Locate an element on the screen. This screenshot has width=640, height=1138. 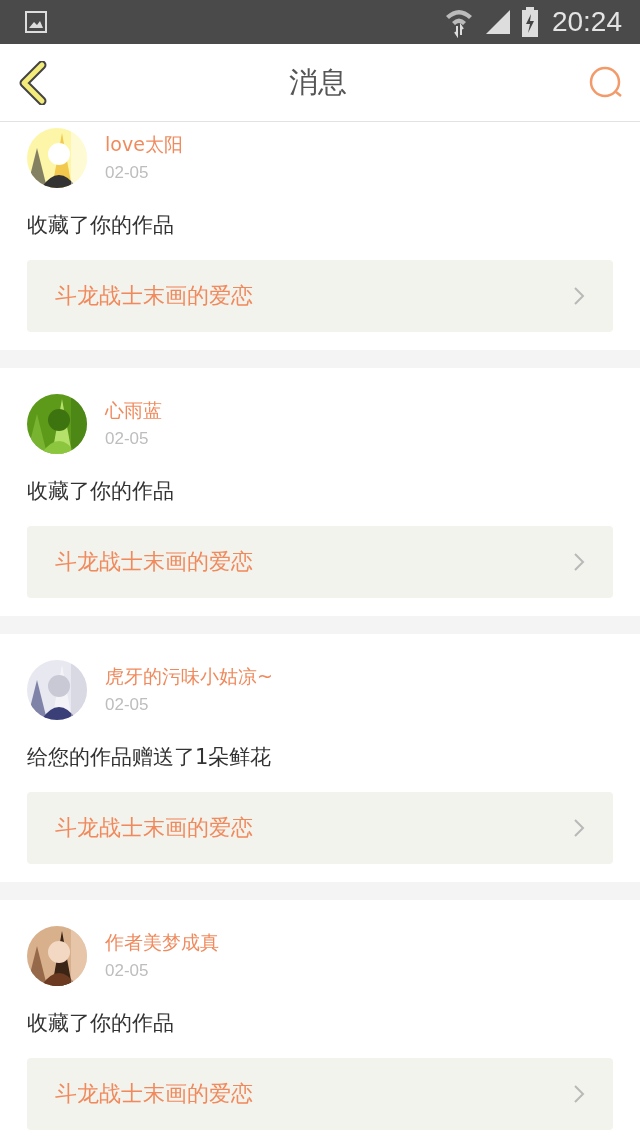
clock-time: 20:24 is located at coordinates (586, 22).